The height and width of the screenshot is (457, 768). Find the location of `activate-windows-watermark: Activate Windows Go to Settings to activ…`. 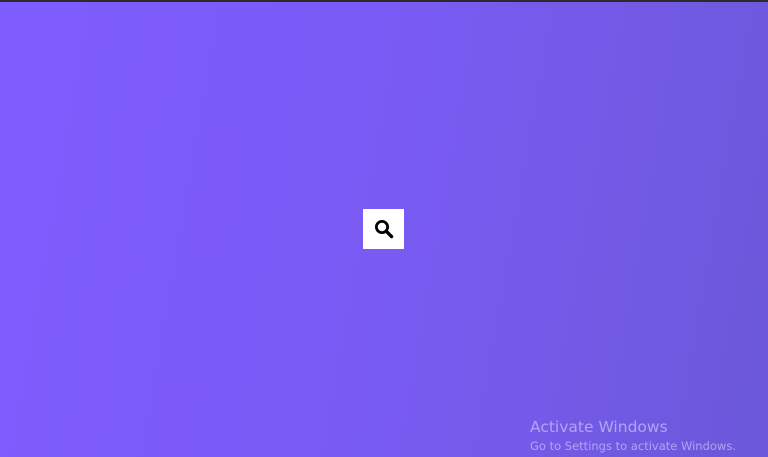

activate-windows-watermark: Activate Windows Go to Settings to activ… is located at coordinates (633, 435).